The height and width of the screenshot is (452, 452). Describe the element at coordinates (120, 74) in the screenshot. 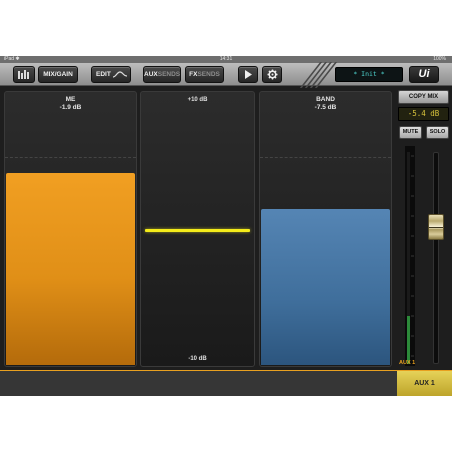

I see `eq-curve-icon` at that location.